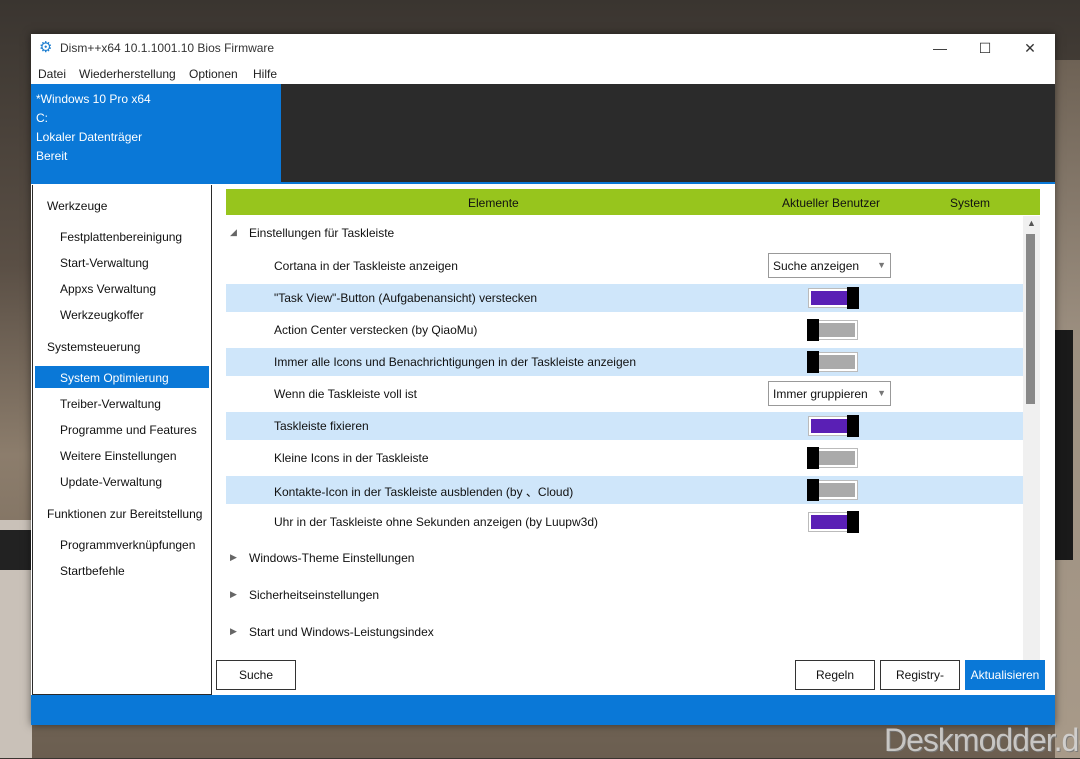 The image size is (1080, 759). Describe the element at coordinates (543, 183) in the screenshot. I see `header-divider` at that location.